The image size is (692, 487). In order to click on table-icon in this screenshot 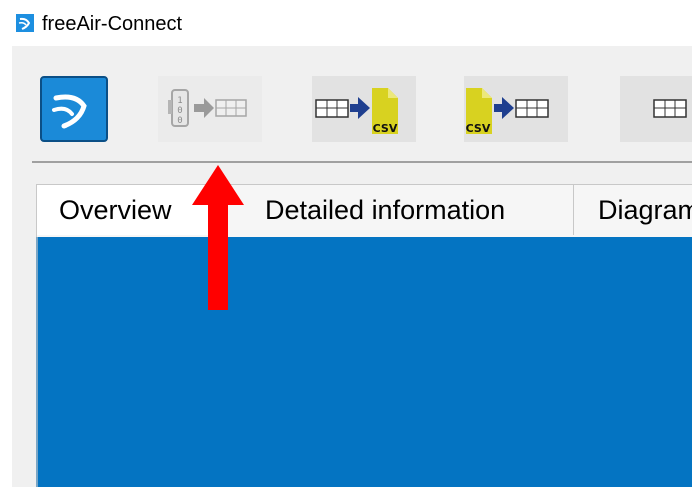, I will do `click(670, 108)`.